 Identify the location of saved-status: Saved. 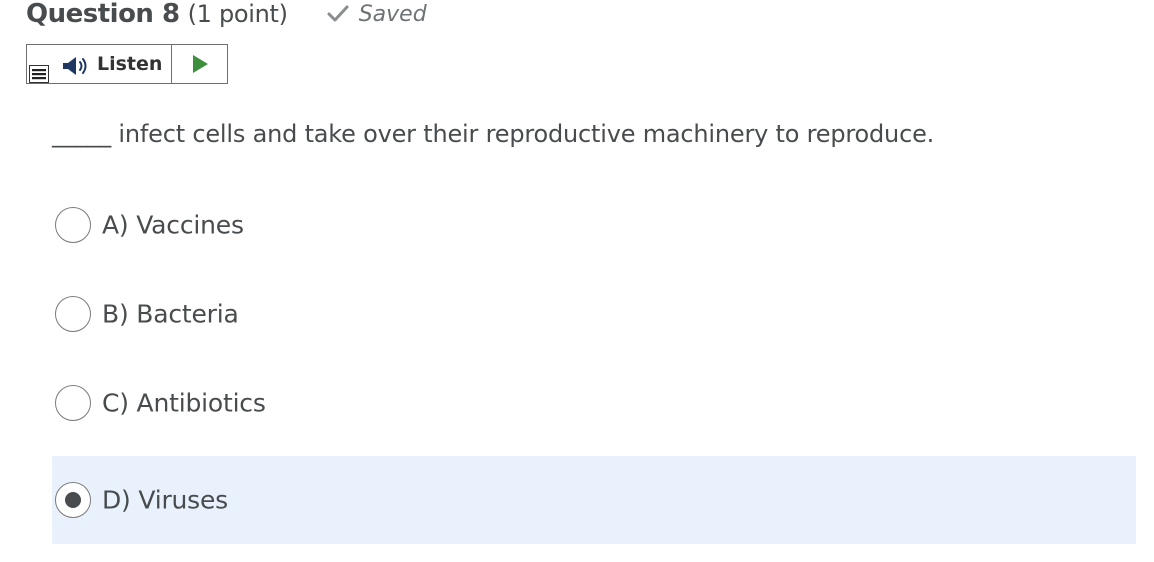
(376, 14).